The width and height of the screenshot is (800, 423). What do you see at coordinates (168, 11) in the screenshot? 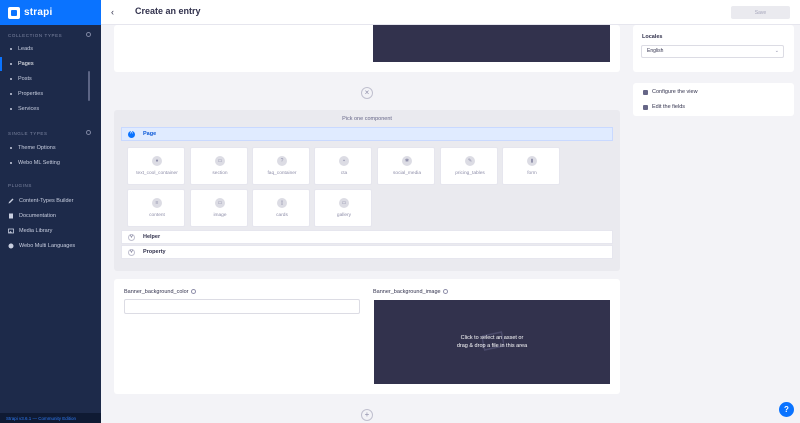
I see `page-title: Create an entry` at bounding box center [168, 11].